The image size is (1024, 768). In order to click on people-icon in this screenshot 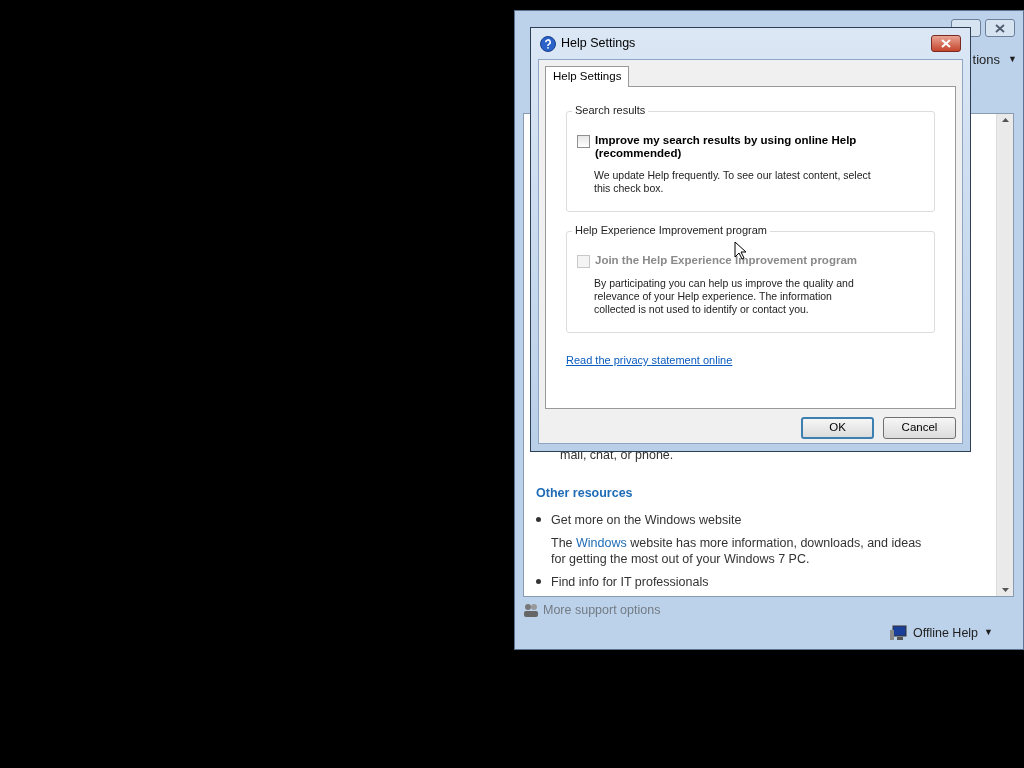, I will do `click(531, 610)`.